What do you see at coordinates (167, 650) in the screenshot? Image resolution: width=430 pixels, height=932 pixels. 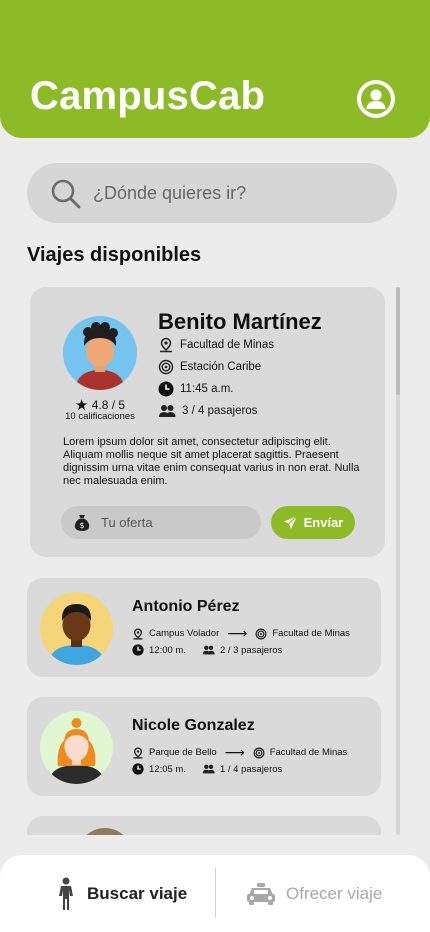 I see `time-label: 12:00 m.` at bounding box center [167, 650].